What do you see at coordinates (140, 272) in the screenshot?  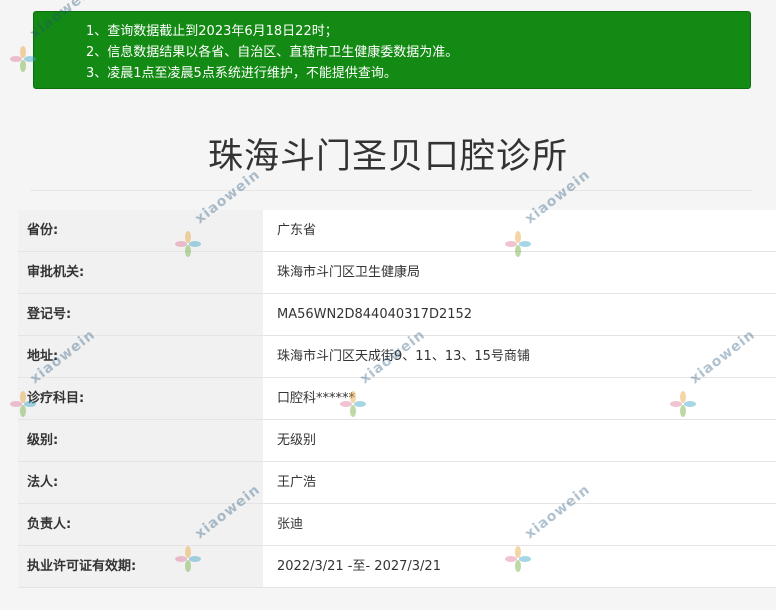 I see `field-label: 审批机关:` at bounding box center [140, 272].